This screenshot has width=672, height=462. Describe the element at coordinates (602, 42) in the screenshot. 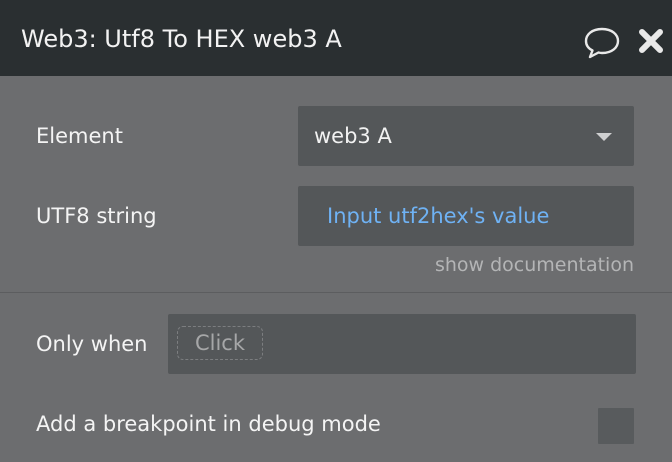

I see `comment-icon` at that location.